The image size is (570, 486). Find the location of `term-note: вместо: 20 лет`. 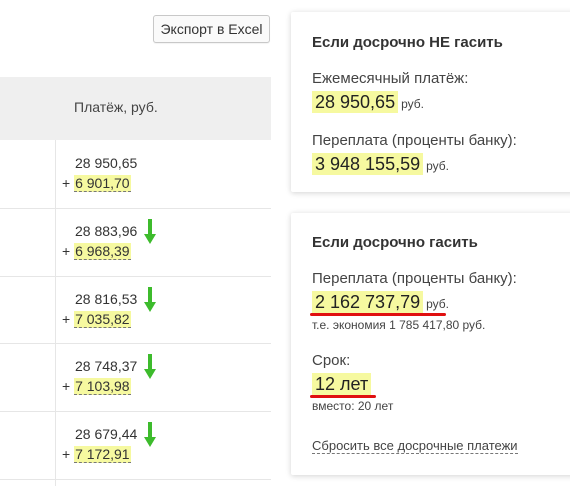

term-note: вместо: 20 лет is located at coordinates (353, 406).